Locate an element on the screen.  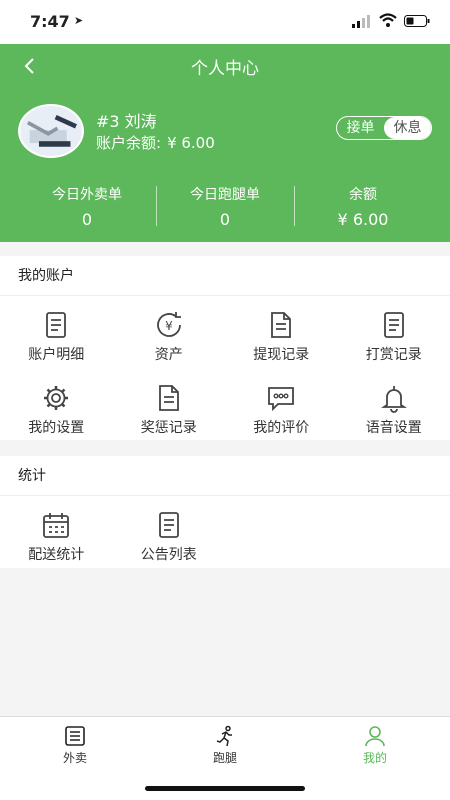
toggle-accept-orders: 接单 is located at coordinates (360, 128).